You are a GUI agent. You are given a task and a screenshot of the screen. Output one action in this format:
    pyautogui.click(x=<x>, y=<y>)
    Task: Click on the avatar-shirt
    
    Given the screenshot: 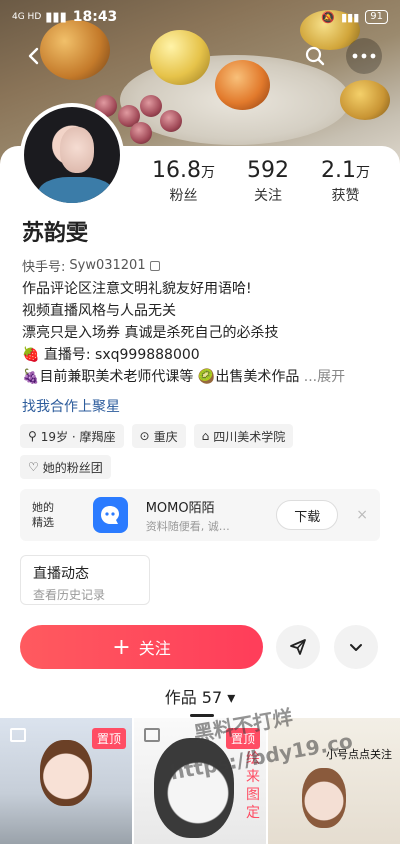 What is the action you would take?
    pyautogui.click(x=76, y=190)
    